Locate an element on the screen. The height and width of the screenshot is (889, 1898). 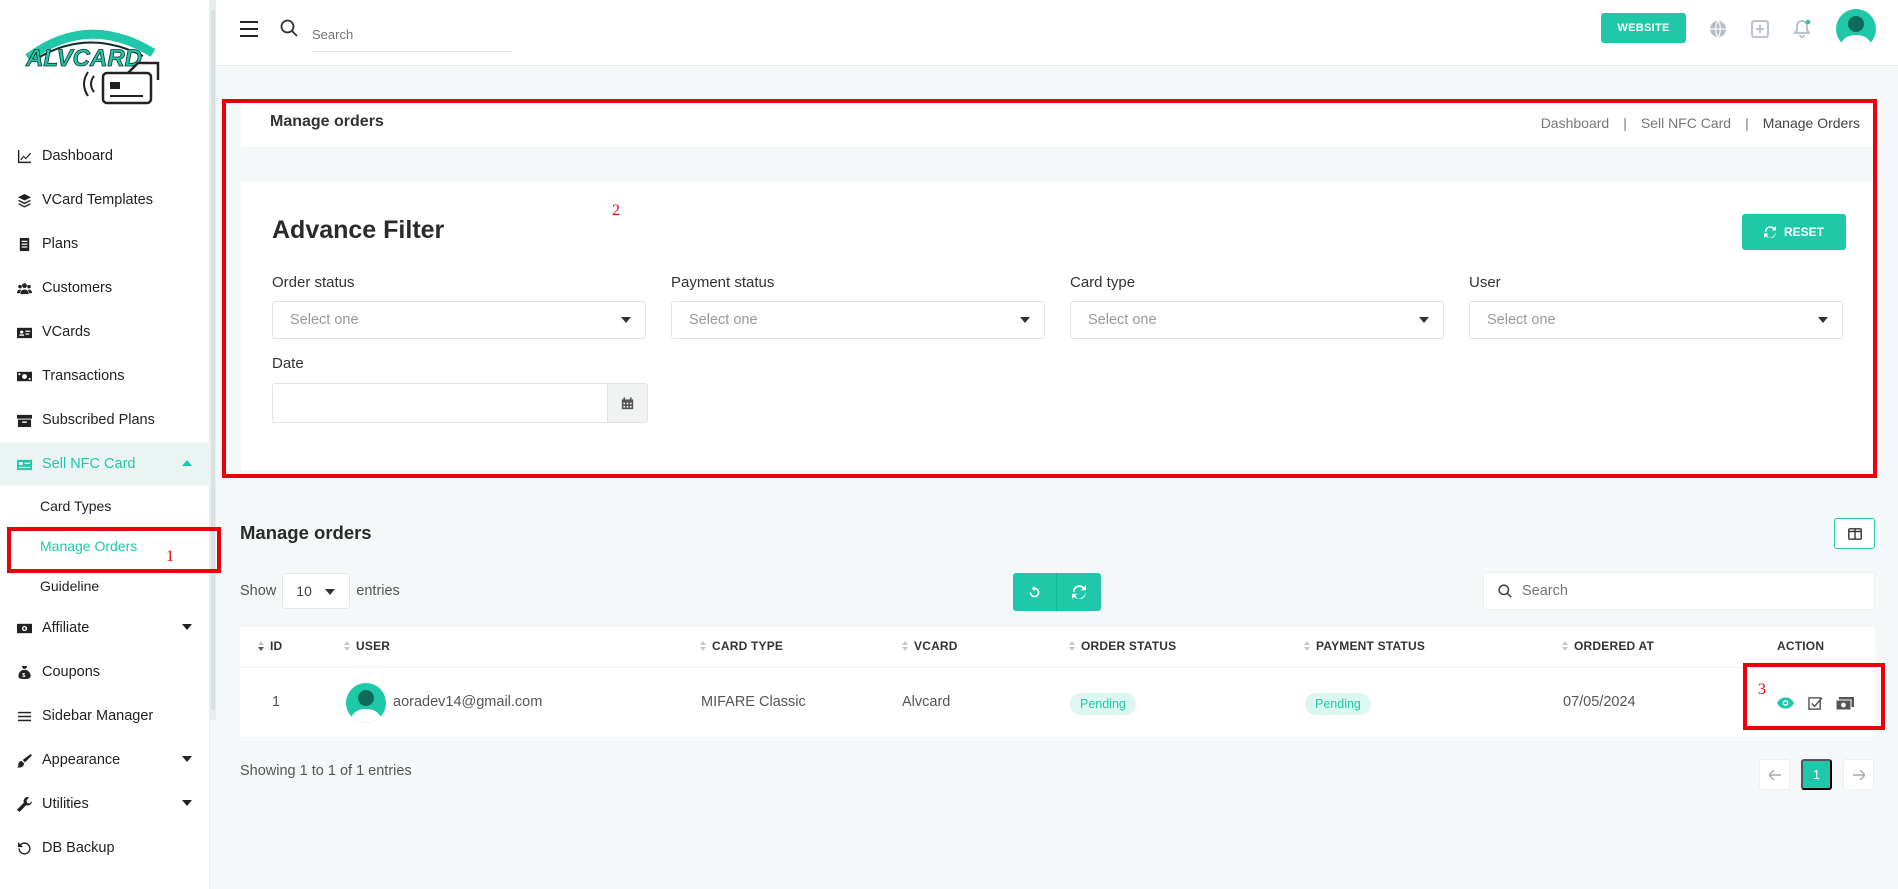
table-refresh-group is located at coordinates (1057, 592).